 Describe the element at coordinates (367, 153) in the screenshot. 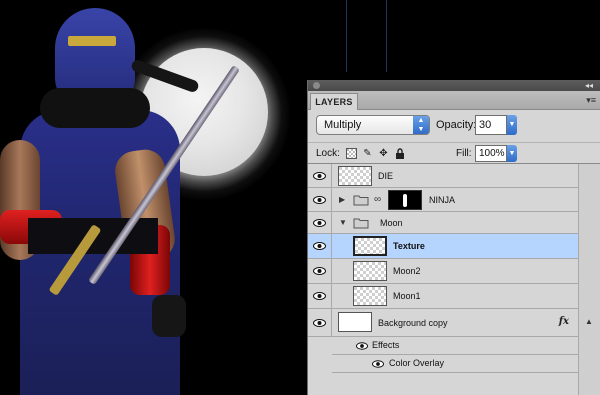

I see `lock-brush-icon: ✎` at that location.